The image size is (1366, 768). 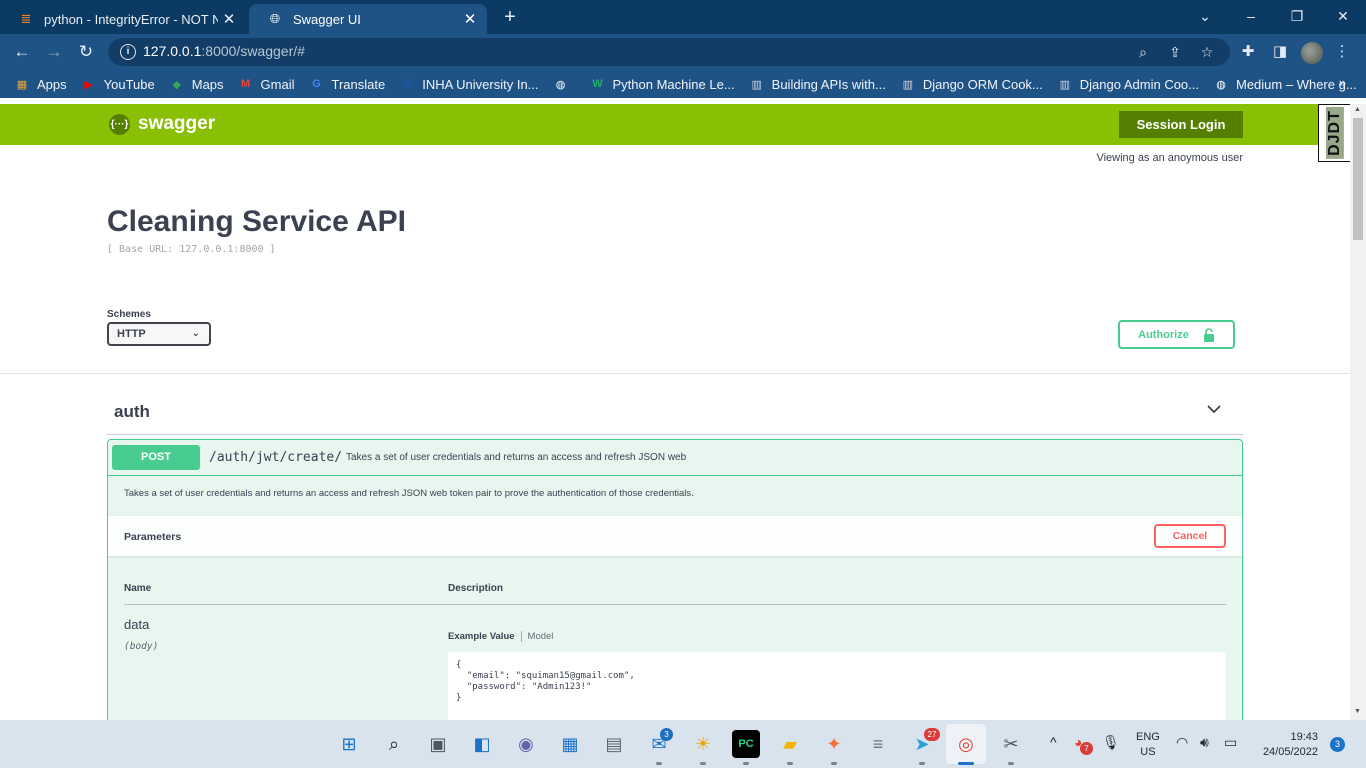 What do you see at coordinates (266, 84) in the screenshot?
I see `bookmark-item: M Gmail` at bounding box center [266, 84].